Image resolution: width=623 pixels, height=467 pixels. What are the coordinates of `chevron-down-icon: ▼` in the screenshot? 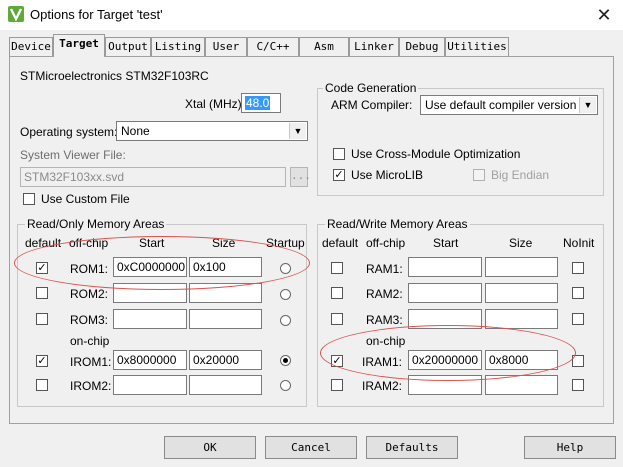 It's located at (297, 131).